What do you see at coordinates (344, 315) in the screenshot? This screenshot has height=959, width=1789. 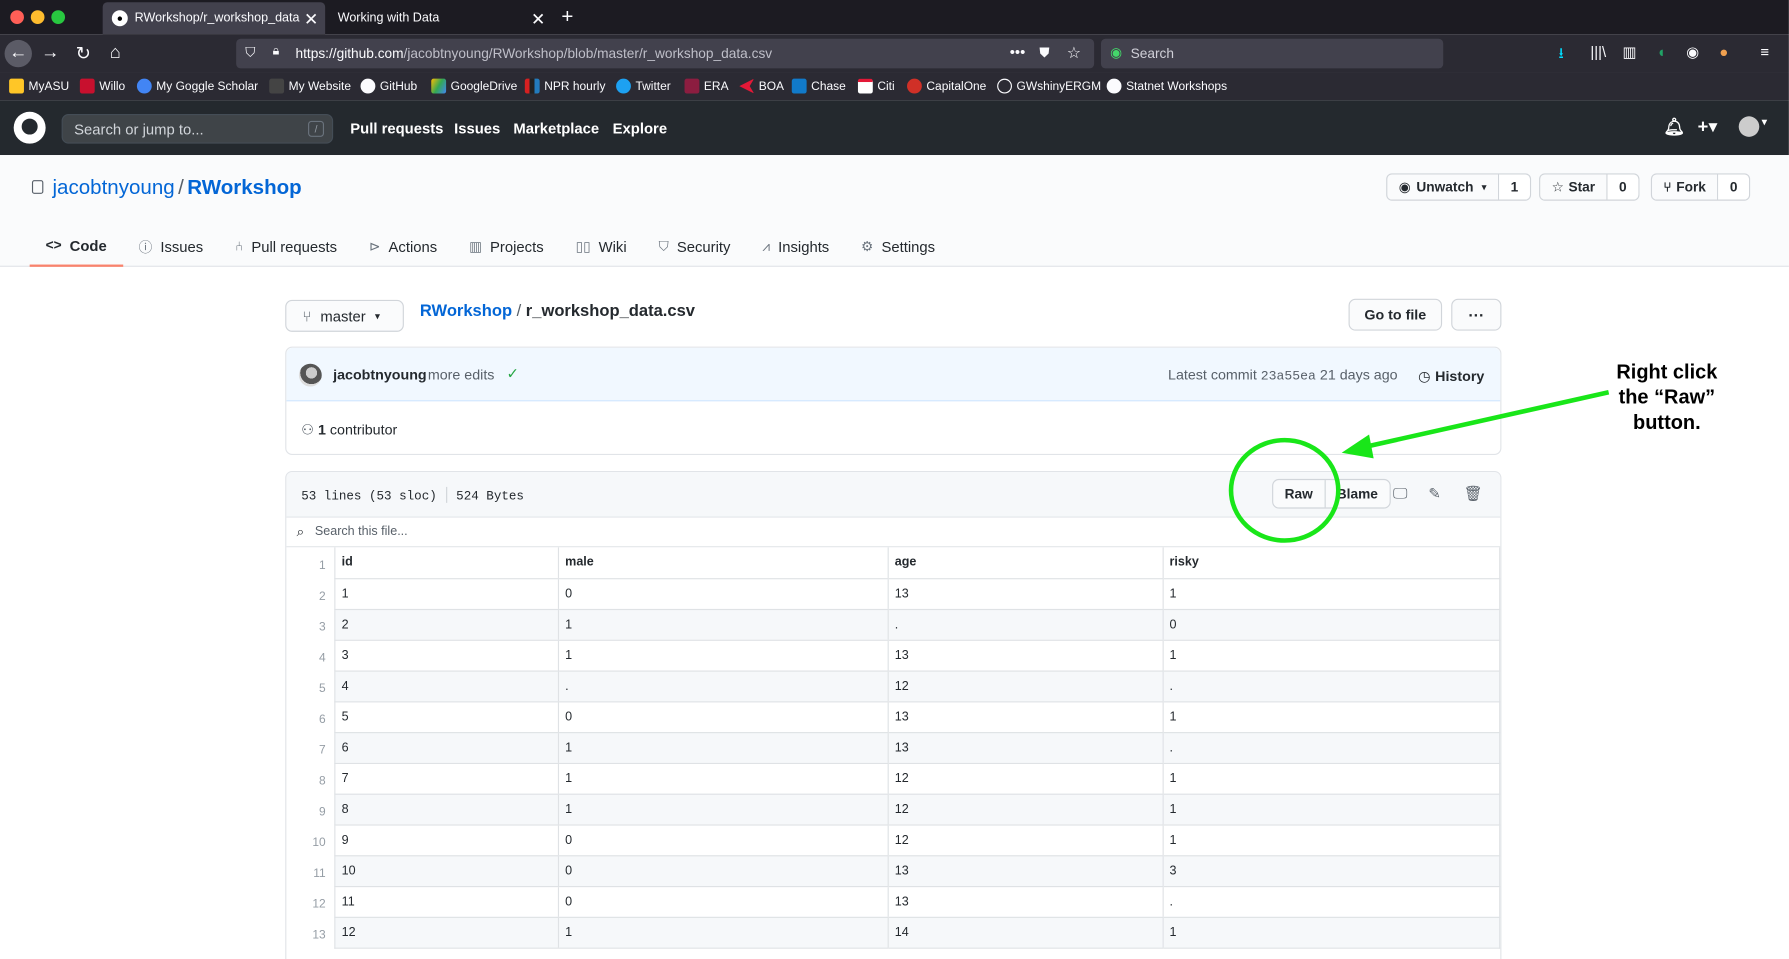 I see `branch-select-button: ⑂ master ▾` at bounding box center [344, 315].